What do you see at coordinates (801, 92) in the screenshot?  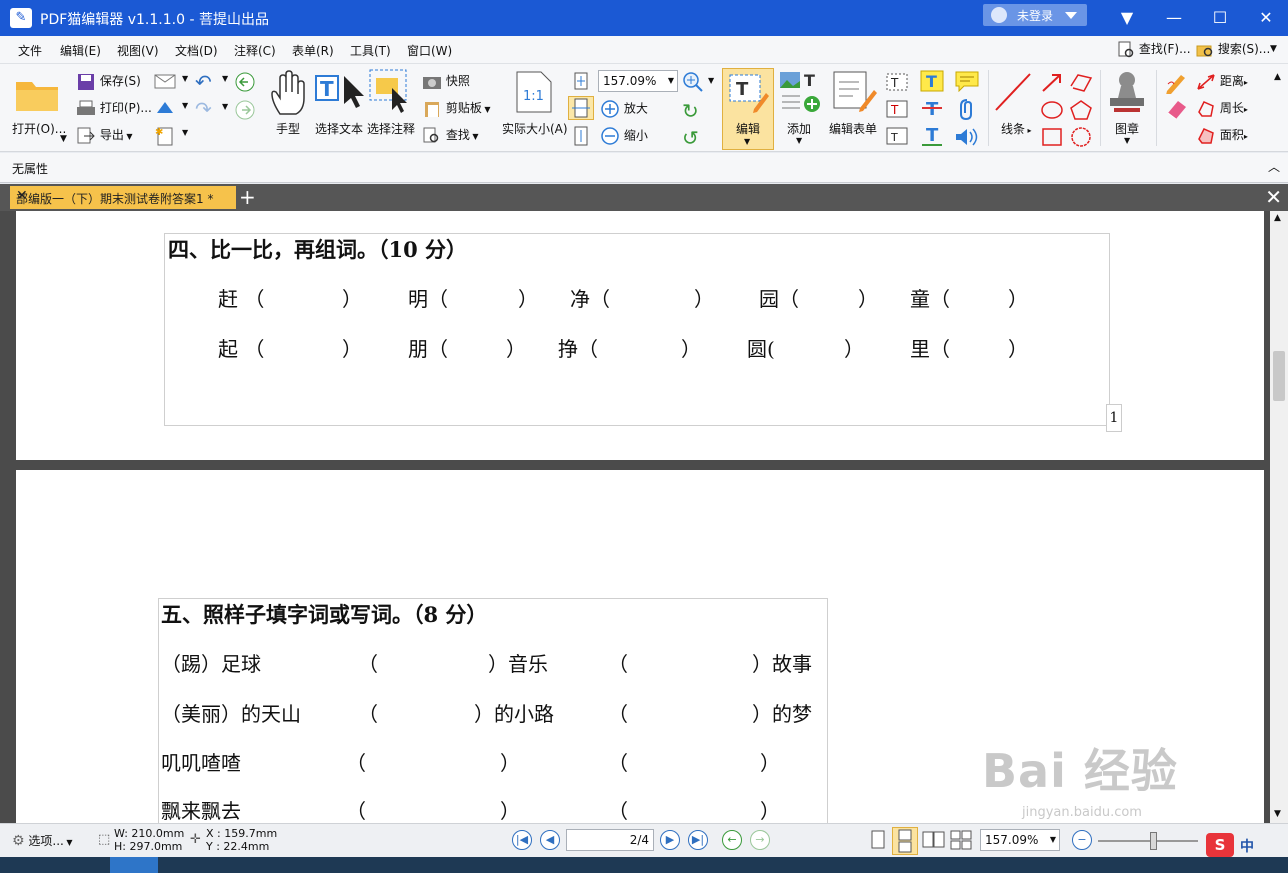 I see `add-content-icon: T` at bounding box center [801, 92].